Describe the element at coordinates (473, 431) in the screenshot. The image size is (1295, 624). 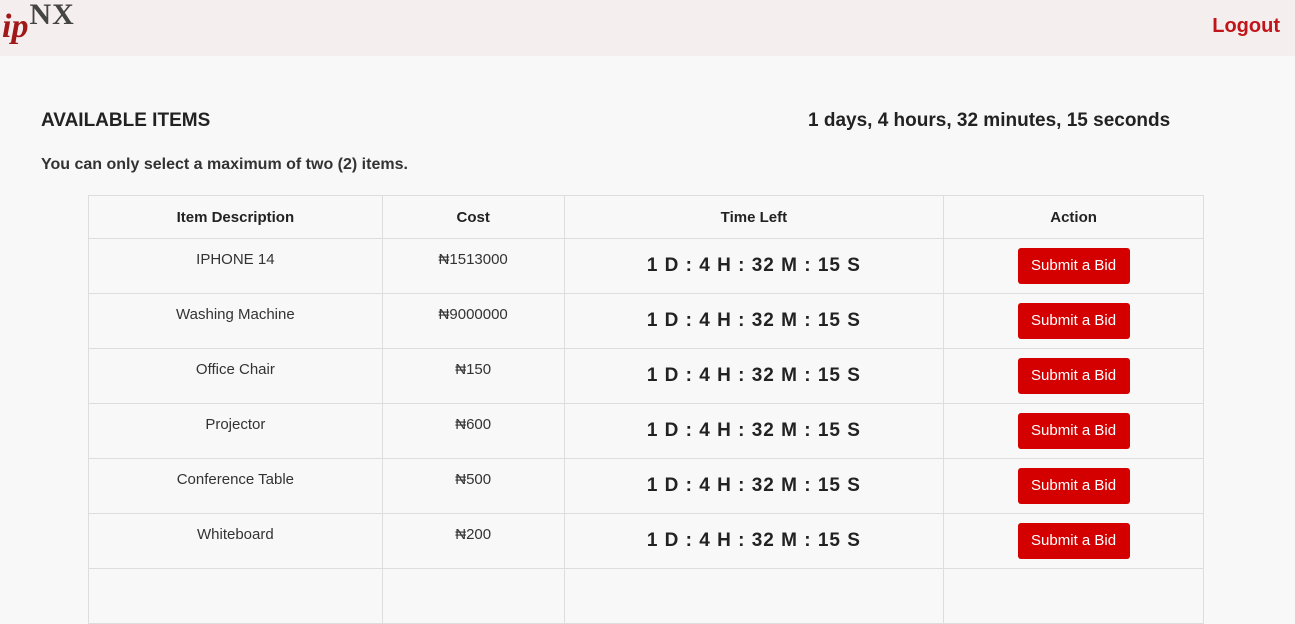
I see `item-cost: ₦600` at that location.